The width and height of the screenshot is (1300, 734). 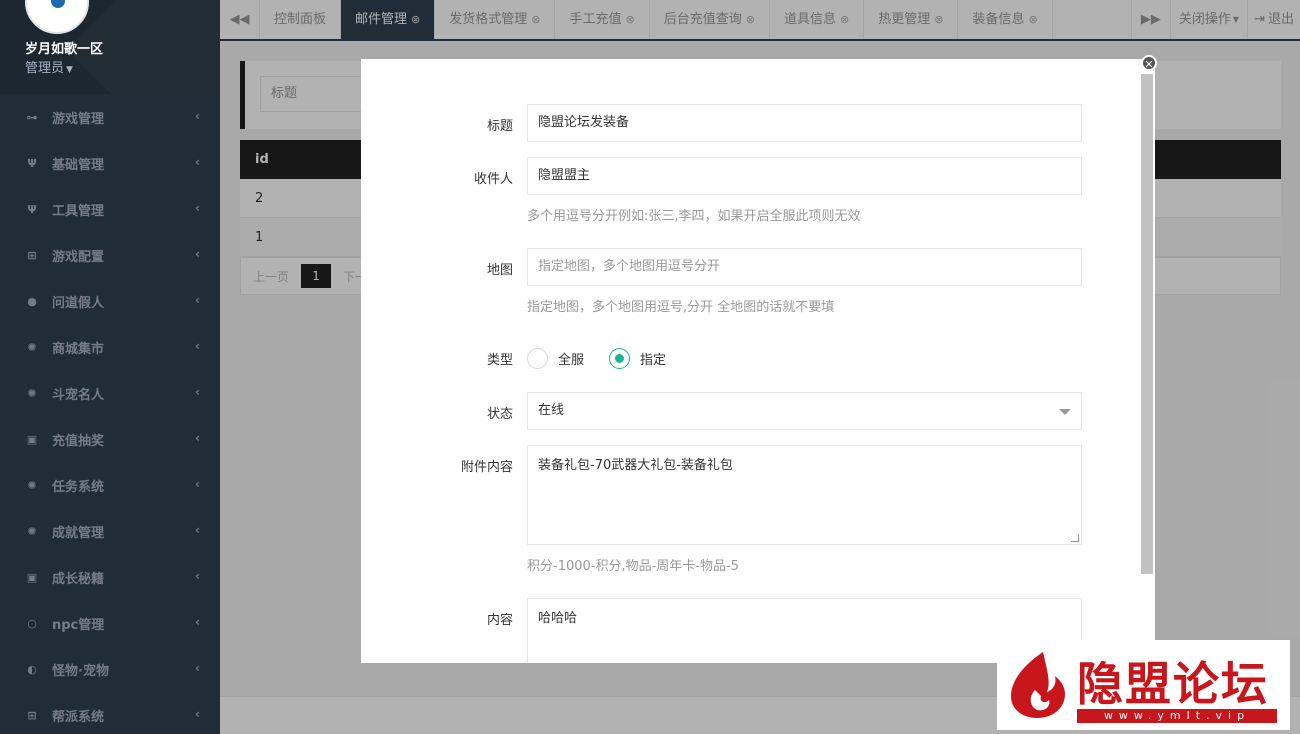 What do you see at coordinates (804, 176) in the screenshot?
I see `recipient-input: 隐盟盟主` at bounding box center [804, 176].